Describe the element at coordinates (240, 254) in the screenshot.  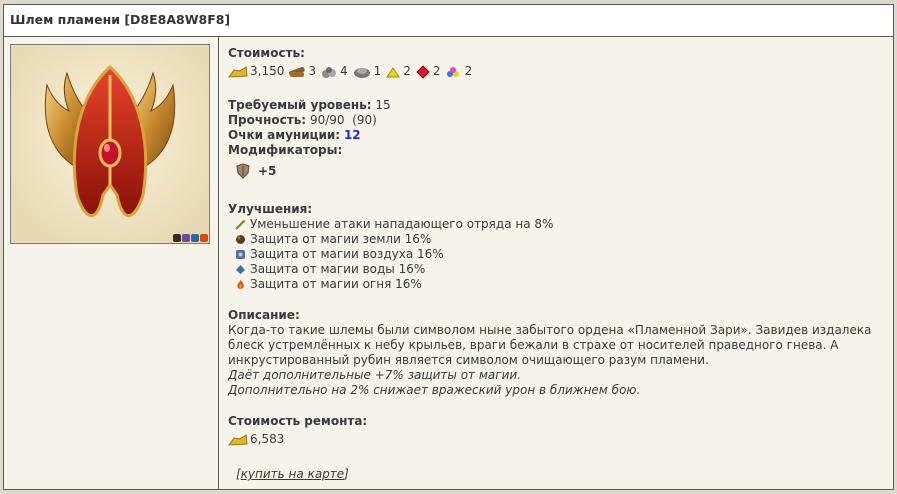
I see `air-icon` at that location.